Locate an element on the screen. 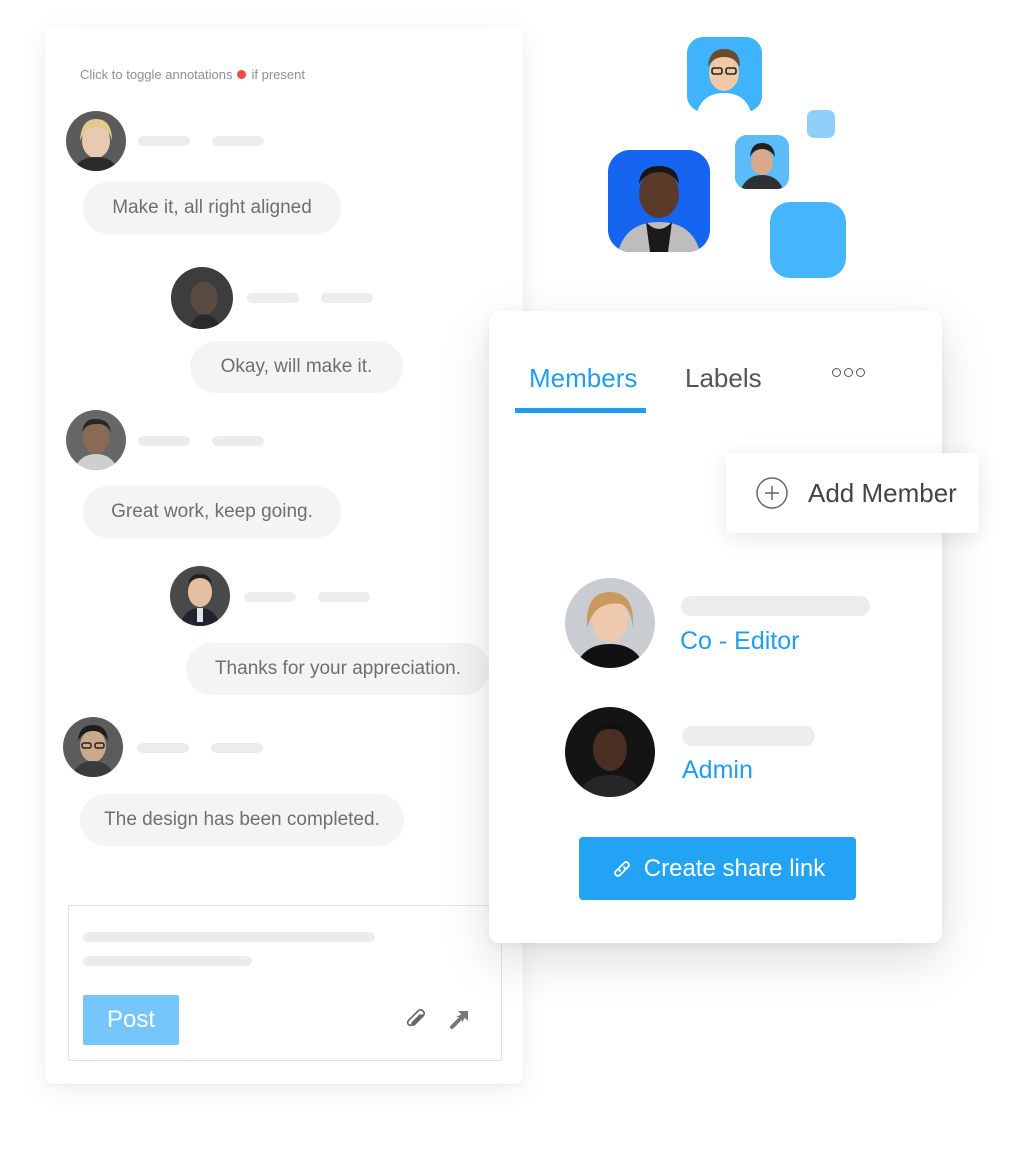 Image resolution: width=1010 pixels, height=1160 pixels. message-bubble: Thanks for your appreciation. is located at coordinates (338, 669).